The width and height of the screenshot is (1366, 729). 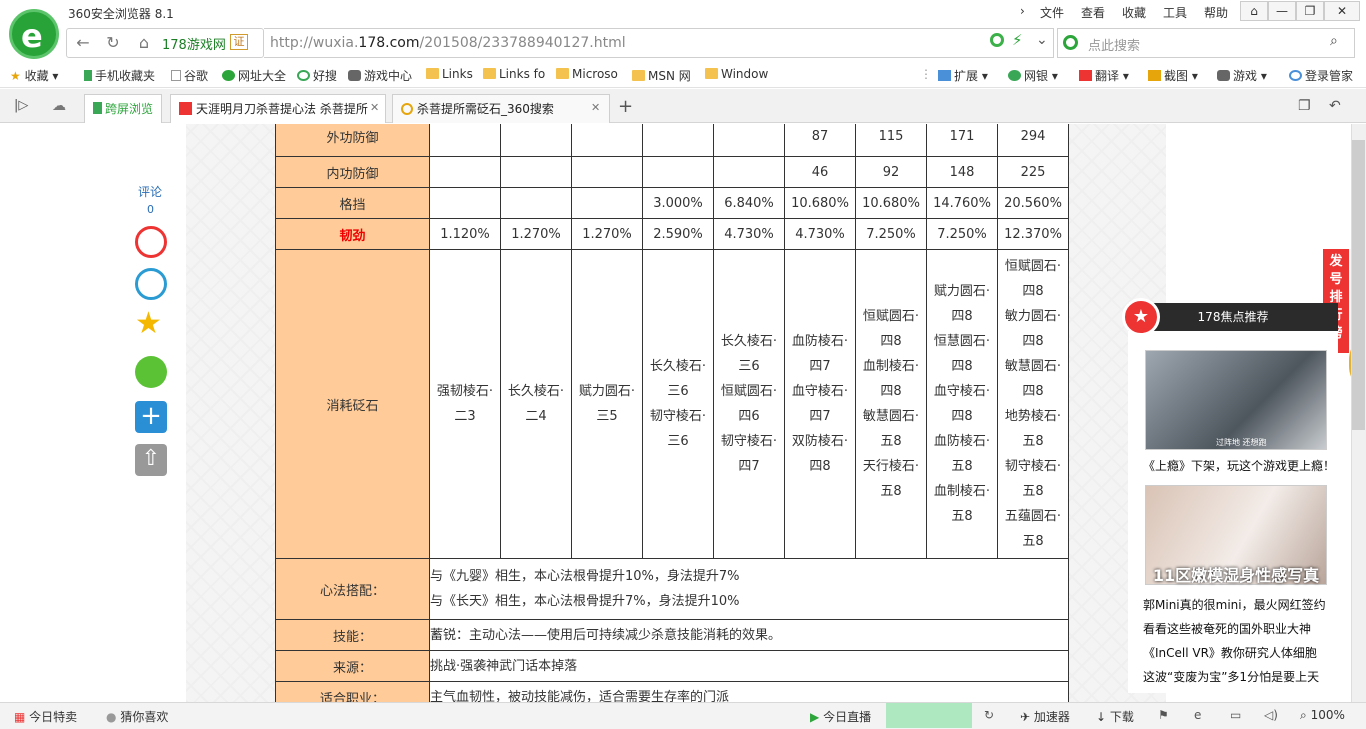 I want to click on stone-cell: 赋力圆石· 三5, so click(x=607, y=404).